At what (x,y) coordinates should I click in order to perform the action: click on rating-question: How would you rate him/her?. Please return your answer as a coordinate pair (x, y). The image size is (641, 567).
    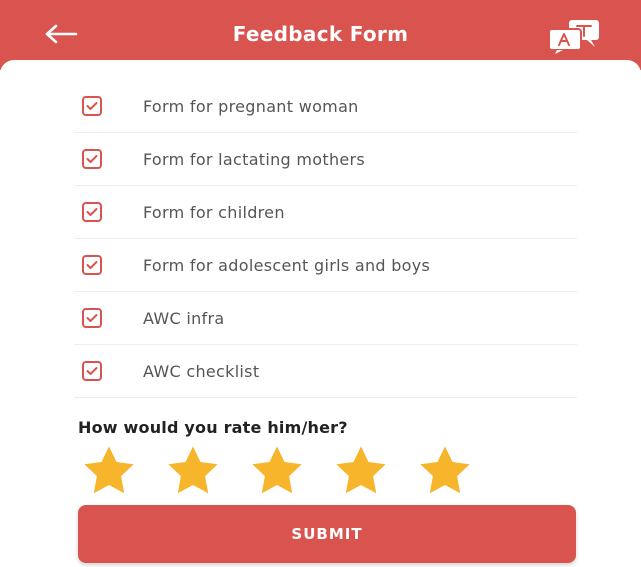
    Looking at the image, I should click on (213, 427).